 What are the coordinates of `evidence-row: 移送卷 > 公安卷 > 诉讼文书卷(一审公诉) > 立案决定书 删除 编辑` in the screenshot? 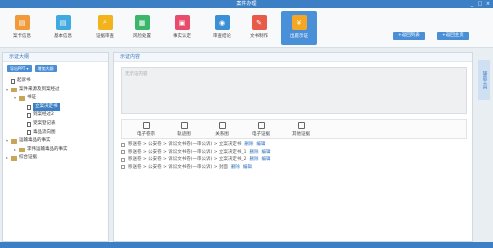 It's located at (291, 145).